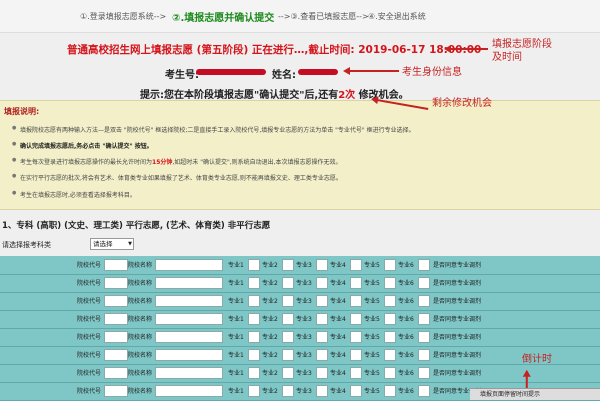 The image size is (600, 401). Describe the element at coordinates (123, 16) in the screenshot. I see `step-1: ①.登录填报志愿系统-->` at that location.